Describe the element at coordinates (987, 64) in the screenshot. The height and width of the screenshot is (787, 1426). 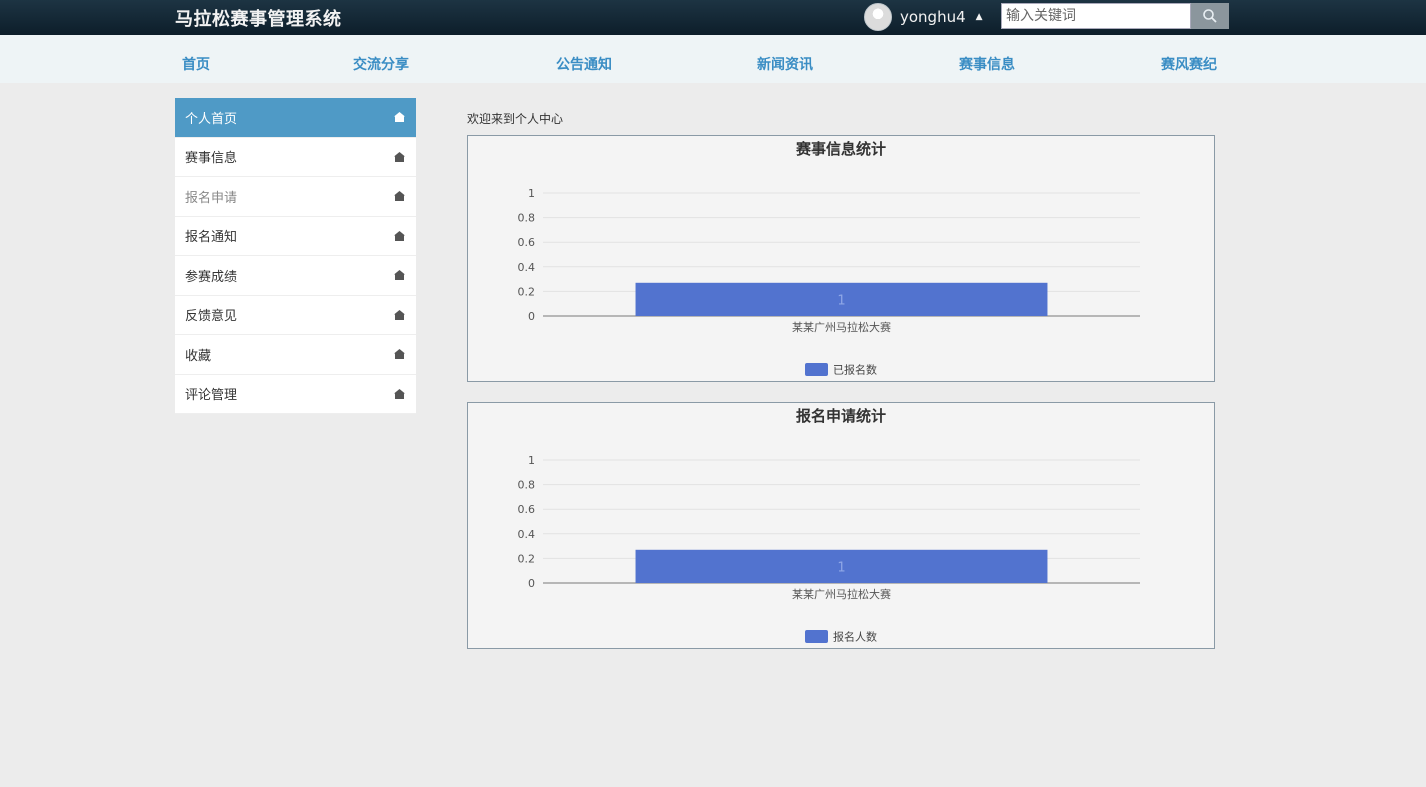
I see `nav-events: 赛事信息` at that location.